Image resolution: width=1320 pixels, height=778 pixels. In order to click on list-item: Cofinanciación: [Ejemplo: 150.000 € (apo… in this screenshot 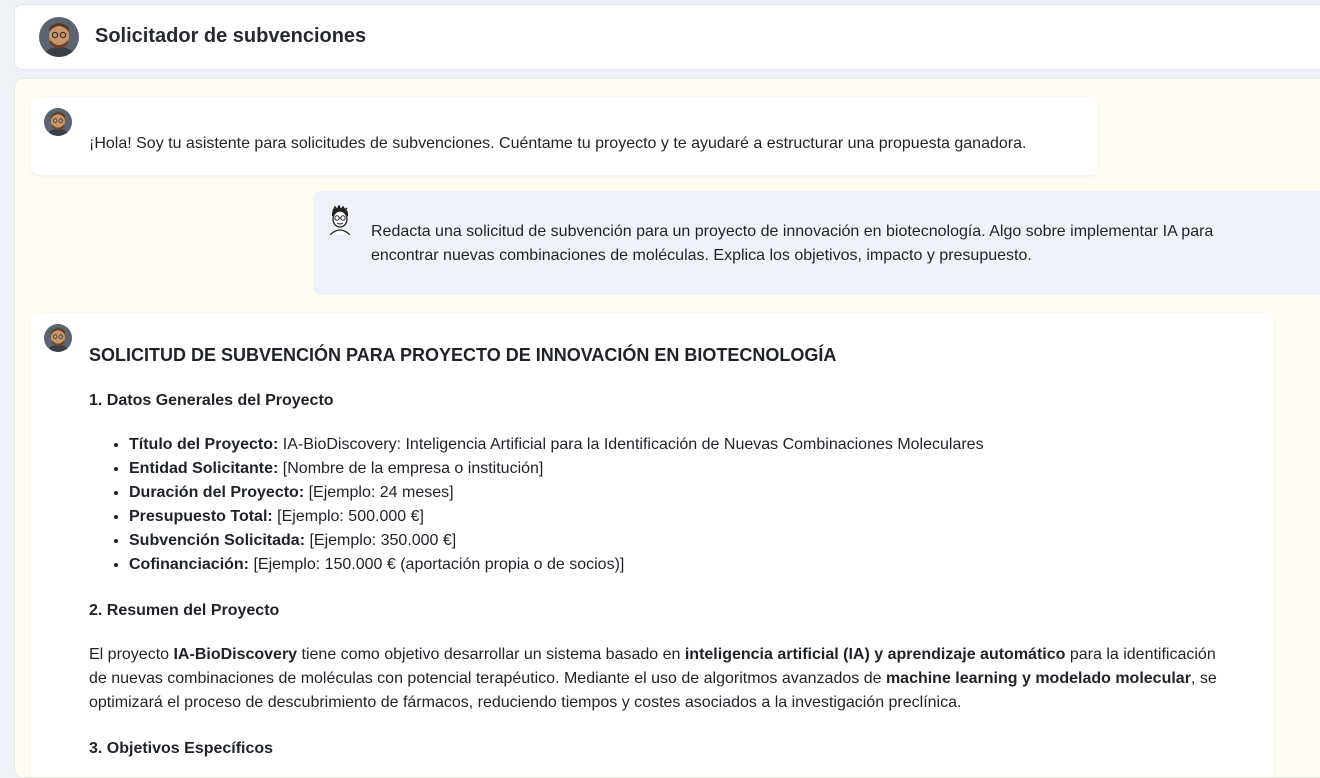, I will do `click(679, 565)`.